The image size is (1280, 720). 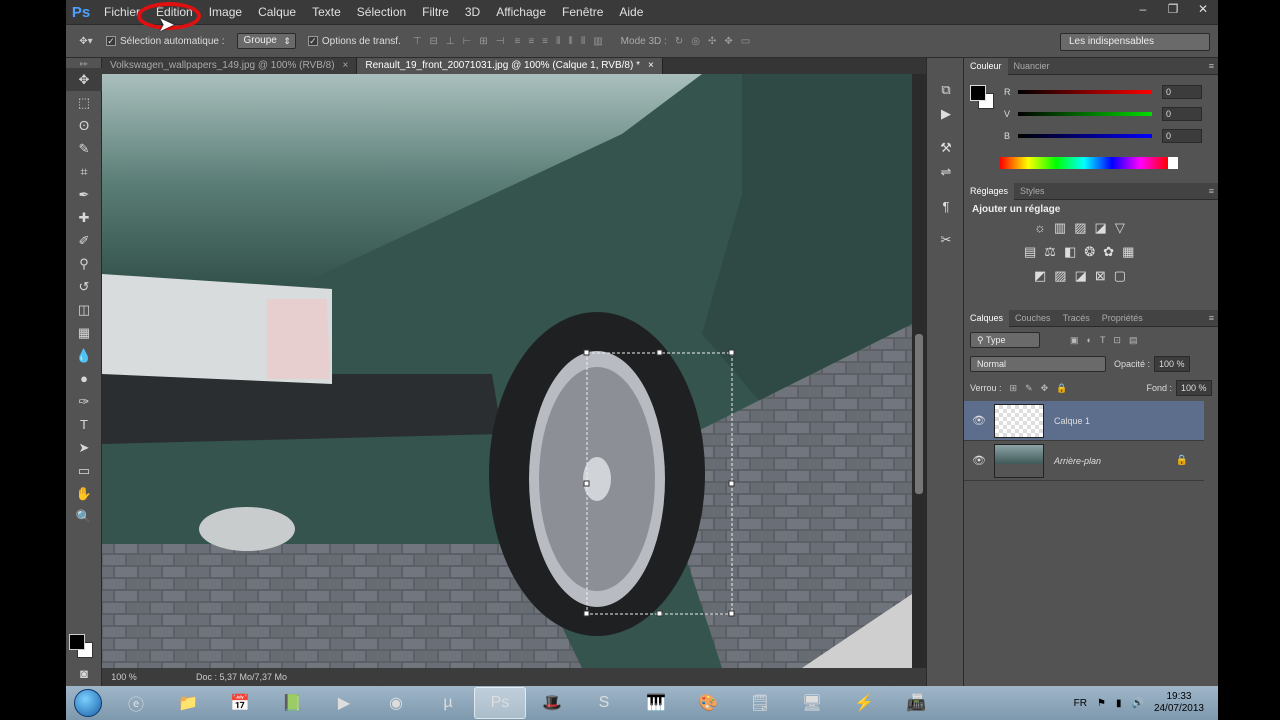 What do you see at coordinates (1089, 163) in the screenshot?
I see `color-spectrum` at bounding box center [1089, 163].